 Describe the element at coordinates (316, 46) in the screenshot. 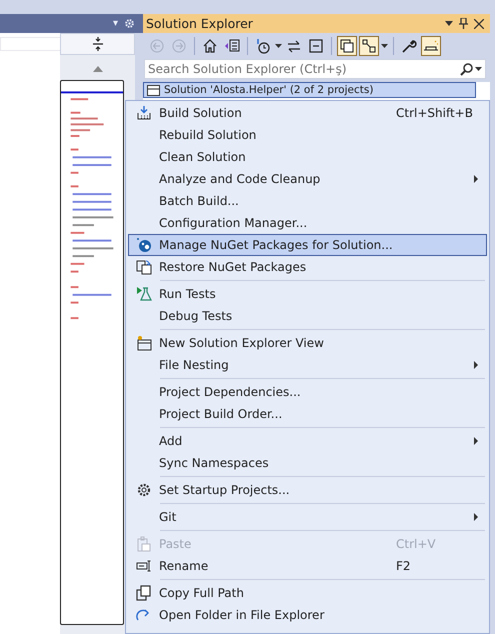

I see `collapse-all-icon` at that location.